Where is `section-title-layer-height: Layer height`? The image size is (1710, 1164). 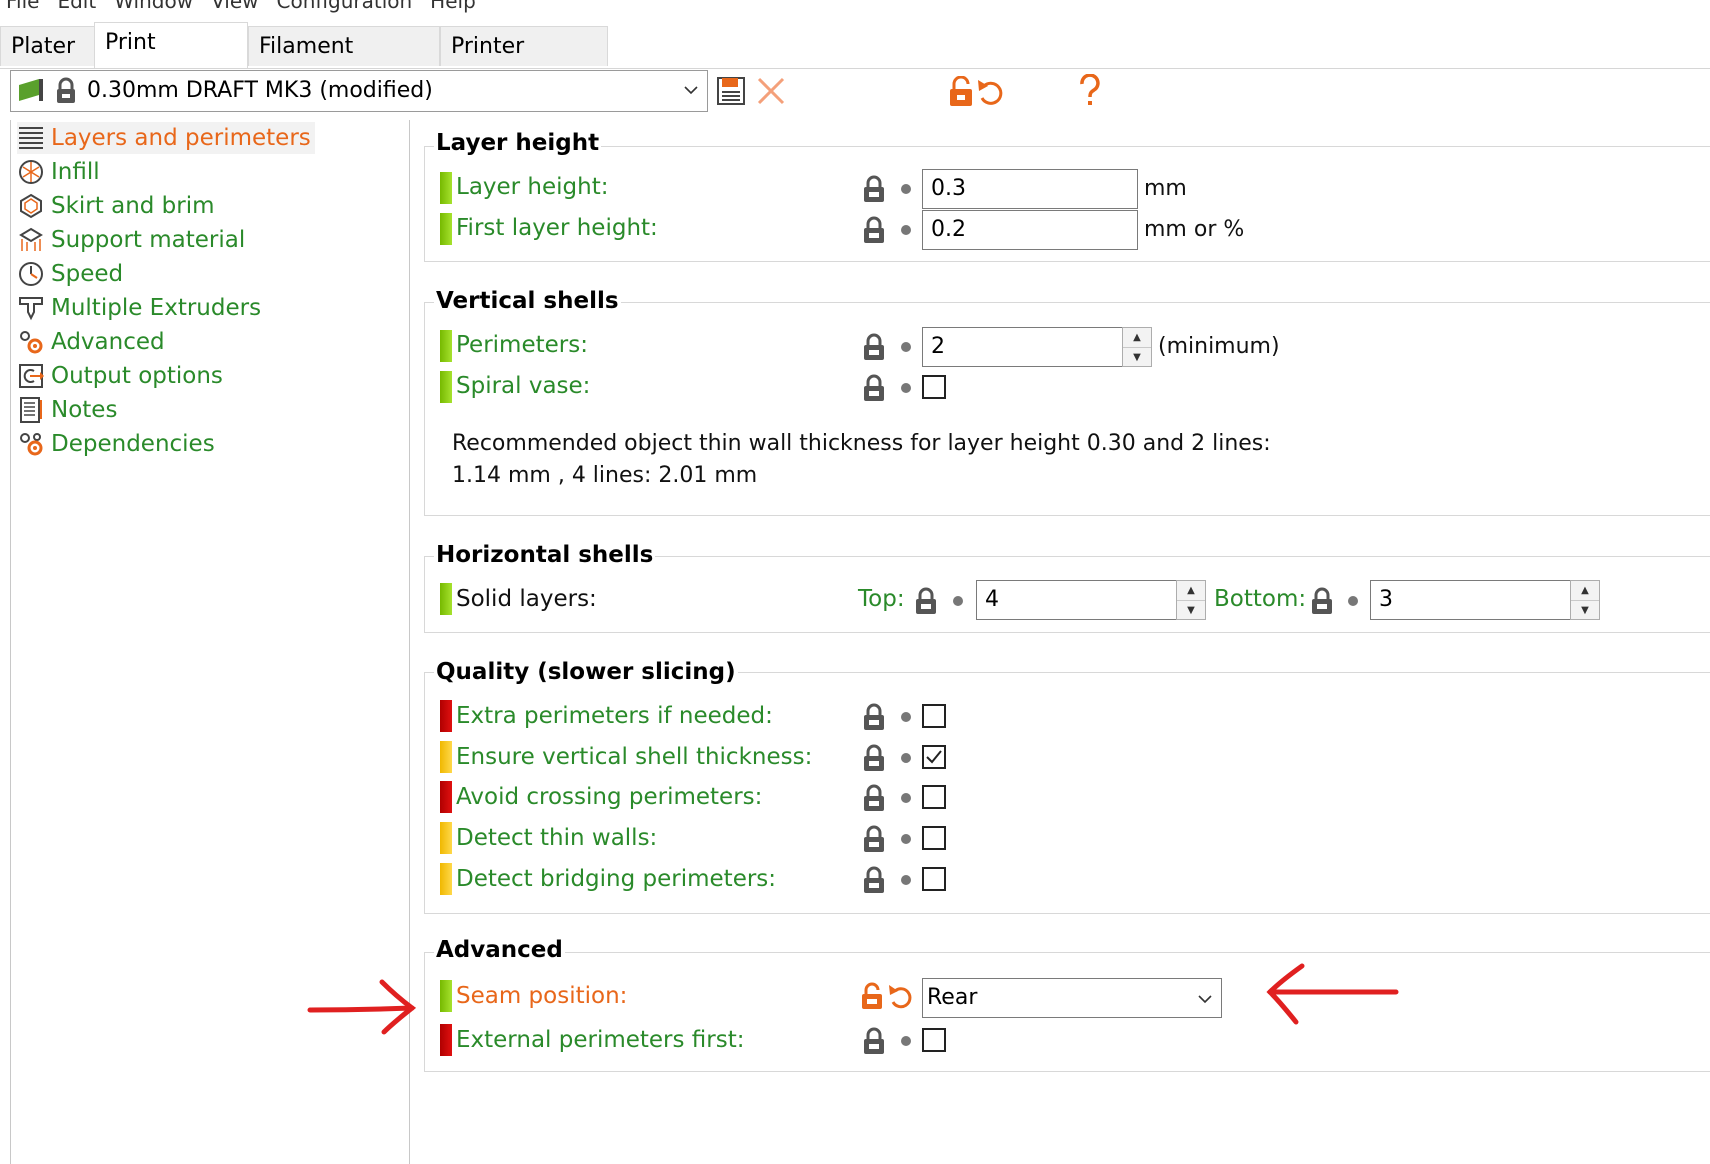
section-title-layer-height: Layer height is located at coordinates (518, 143).